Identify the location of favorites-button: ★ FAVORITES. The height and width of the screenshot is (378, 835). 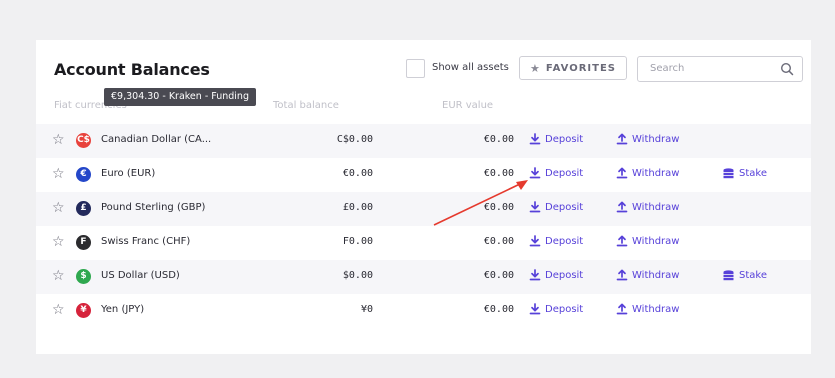
(573, 68).